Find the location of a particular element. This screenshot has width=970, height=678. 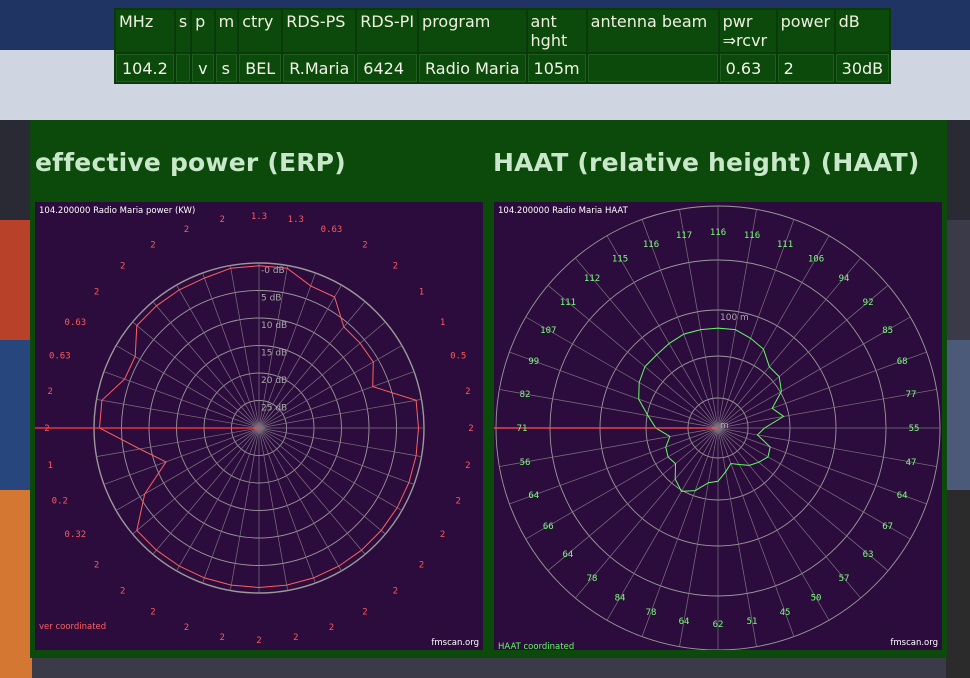

direction-label: 0.2 is located at coordinates (60, 502).